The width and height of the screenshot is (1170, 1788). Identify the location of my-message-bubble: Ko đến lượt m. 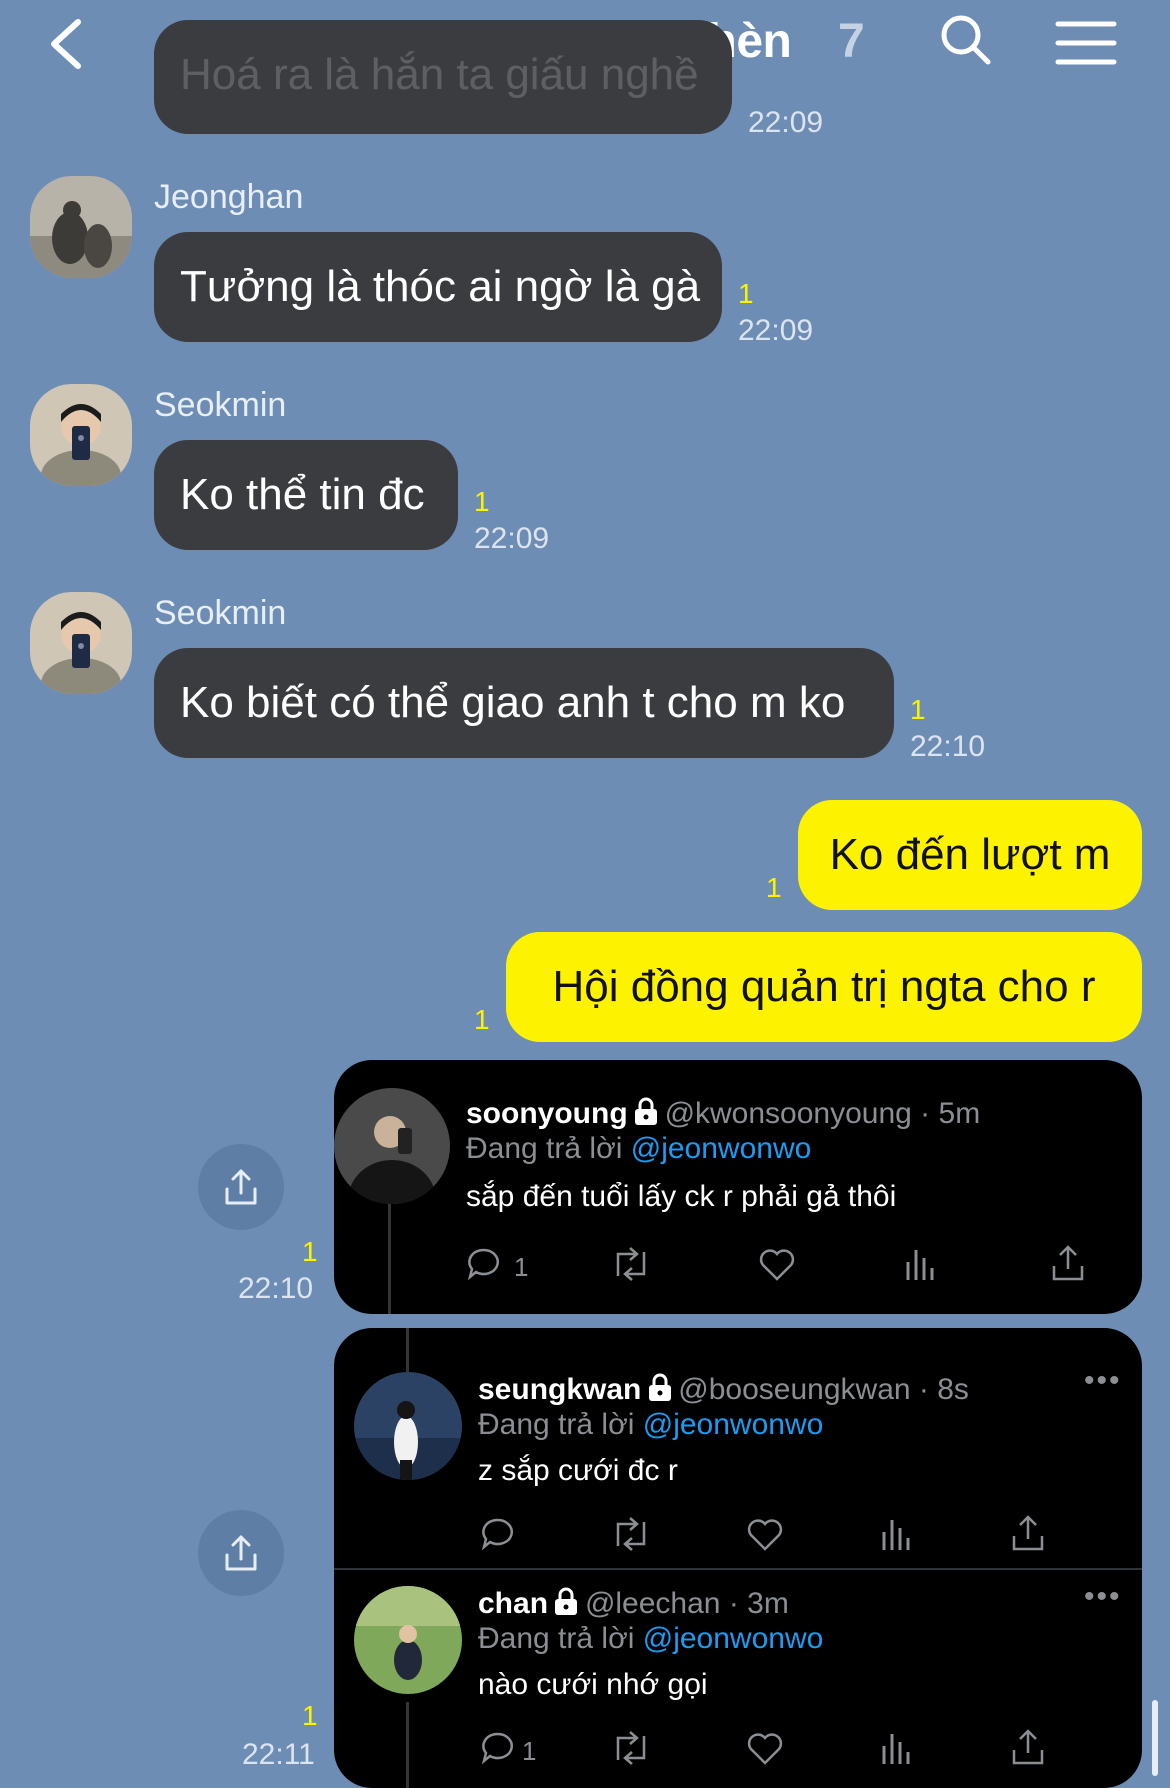
(970, 855).